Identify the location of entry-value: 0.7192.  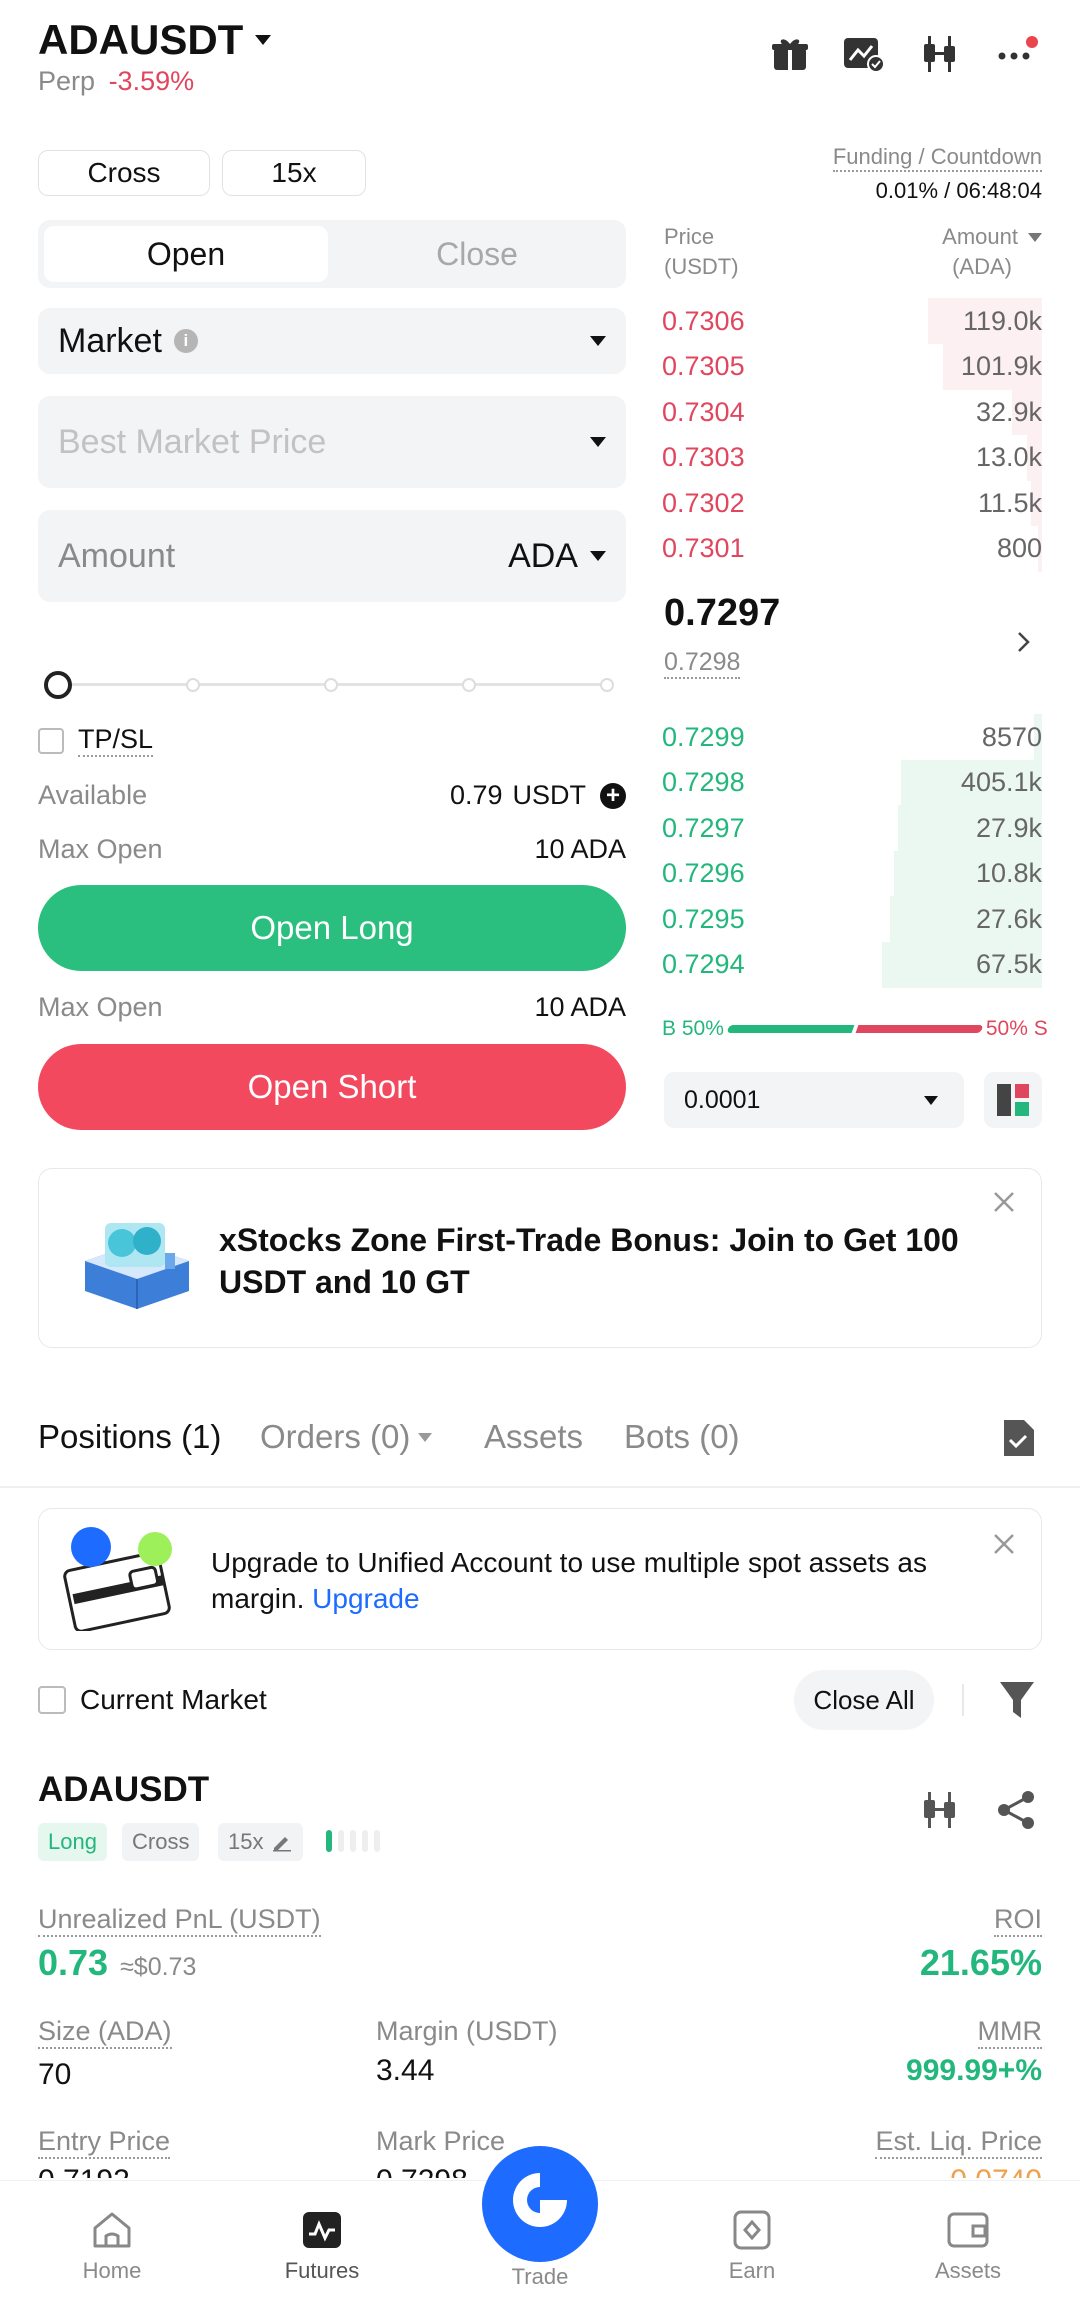
(84, 2171).